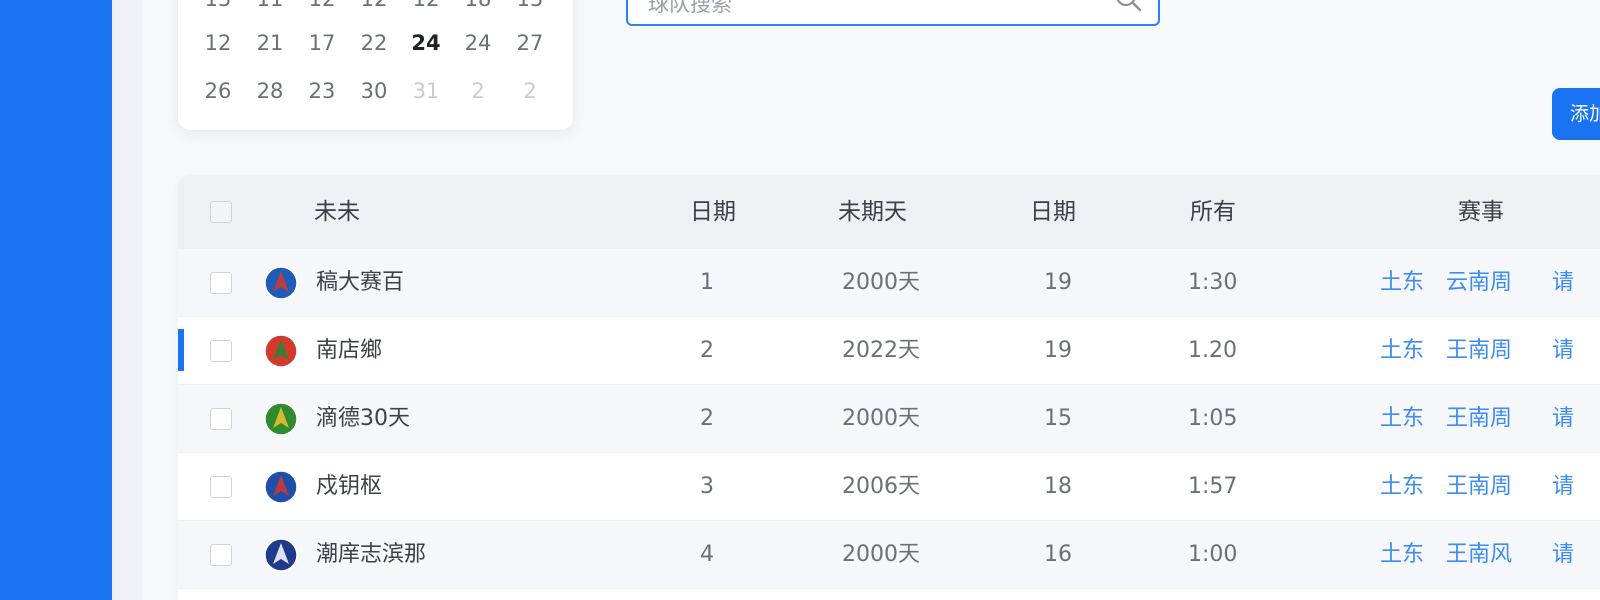  What do you see at coordinates (270, 91) in the screenshot?
I see `calendar-day: 28` at bounding box center [270, 91].